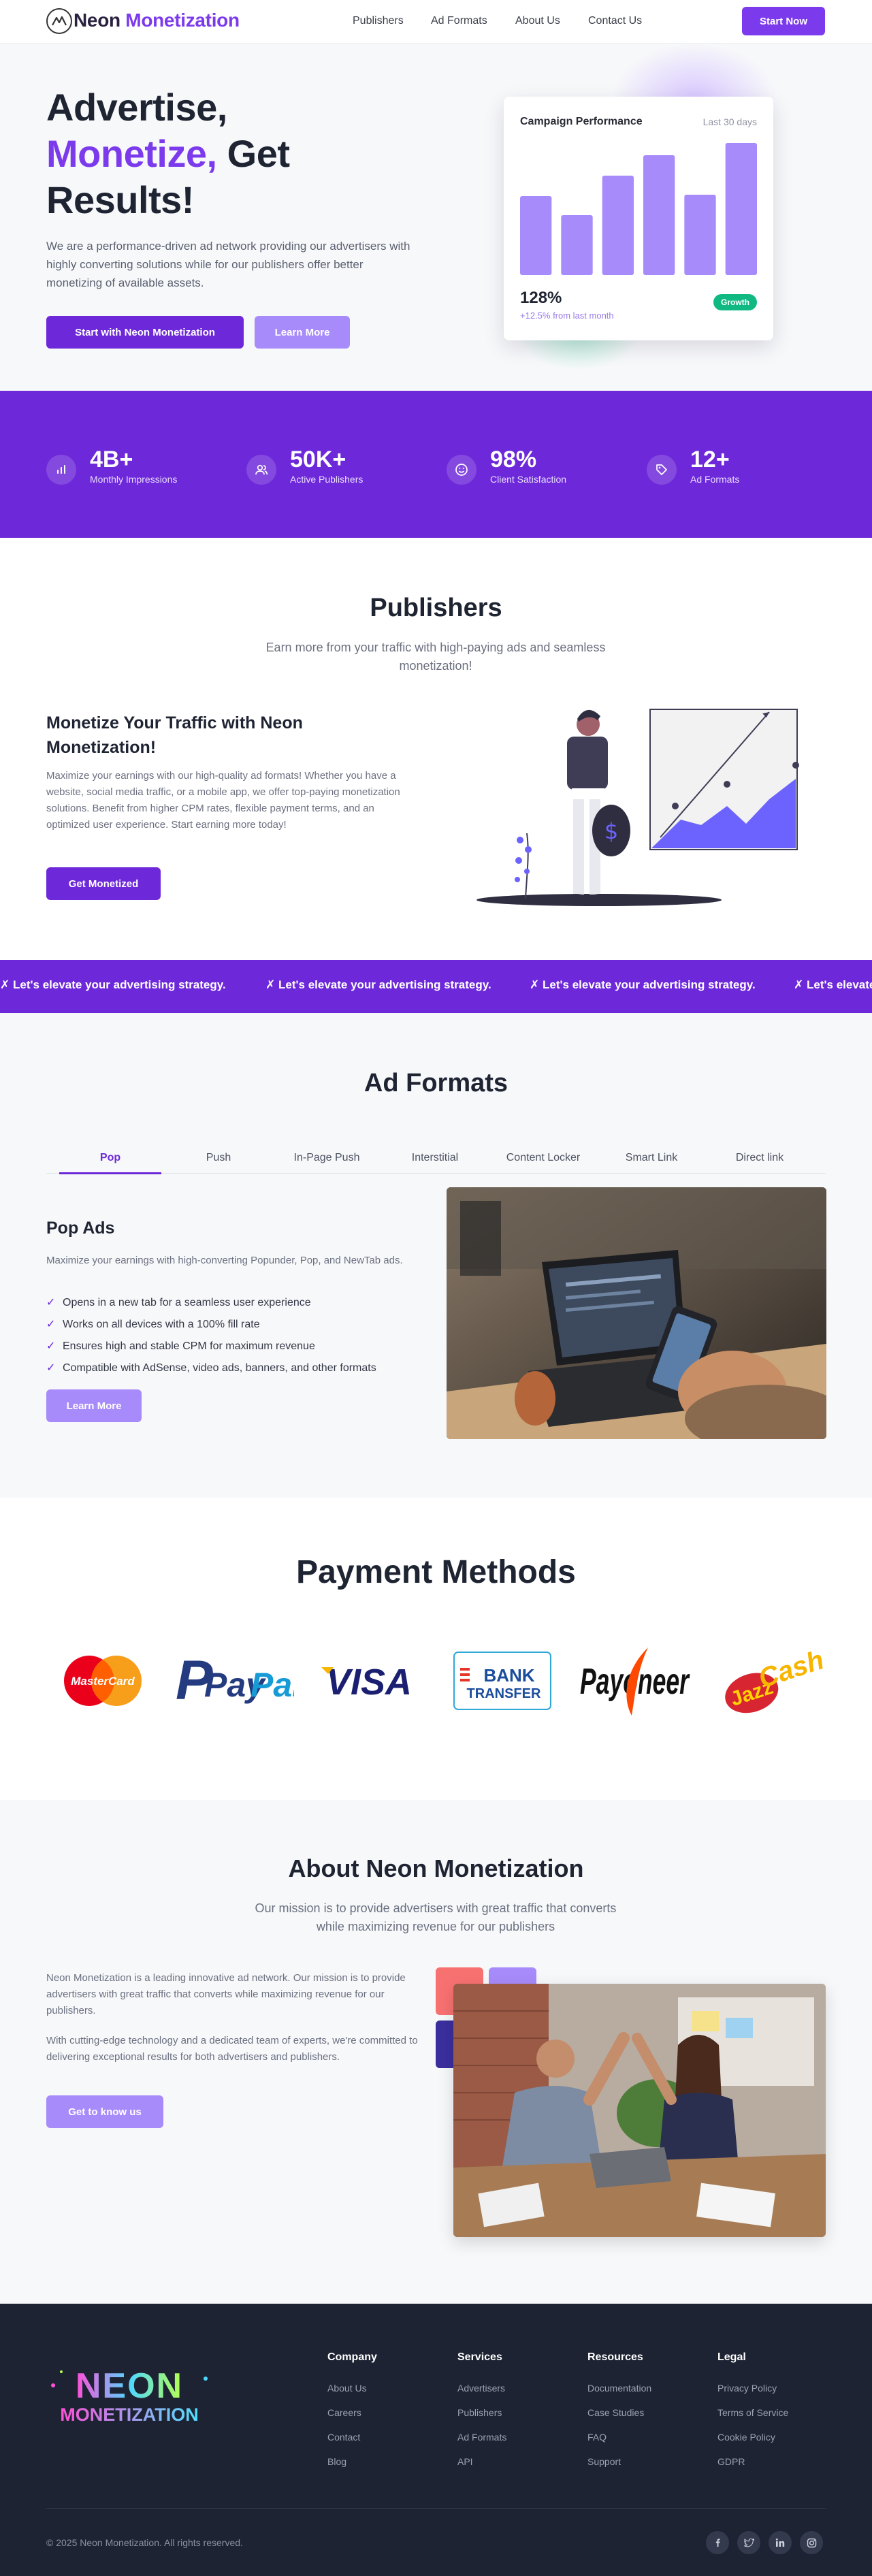 This screenshot has height=2576, width=872. Describe the element at coordinates (112, 460) in the screenshot. I see `stat-value: 4B+` at that location.